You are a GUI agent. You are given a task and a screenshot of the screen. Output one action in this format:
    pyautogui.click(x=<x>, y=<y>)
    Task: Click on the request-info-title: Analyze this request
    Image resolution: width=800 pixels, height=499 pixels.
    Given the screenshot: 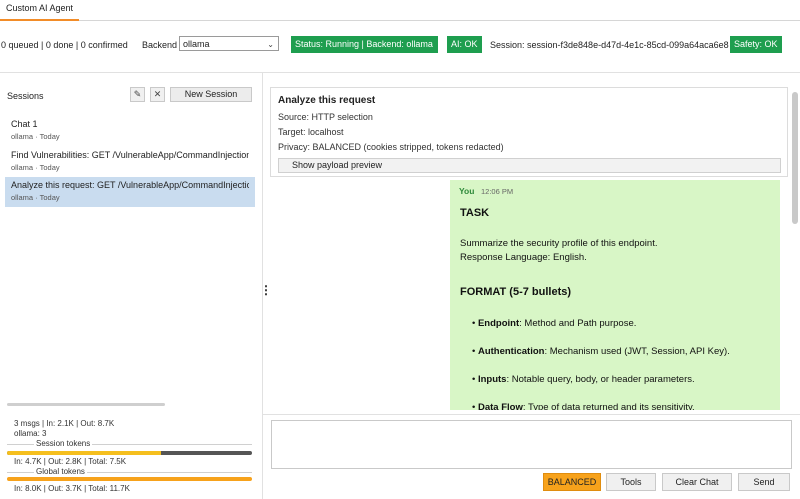 What is the action you would take?
    pyautogui.click(x=327, y=100)
    